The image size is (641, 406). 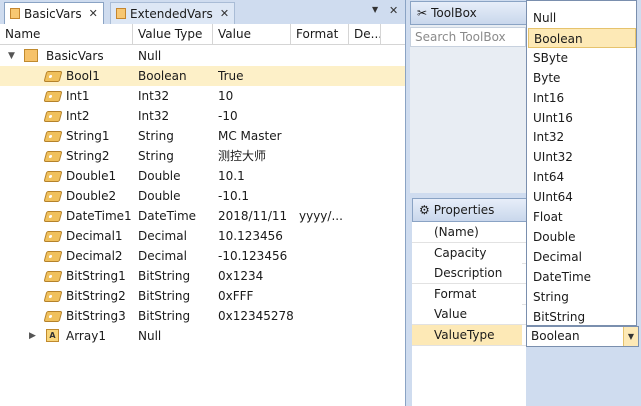 What do you see at coordinates (202, 116) in the screenshot?
I see `tree-row: Int2 Int32 -10` at bounding box center [202, 116].